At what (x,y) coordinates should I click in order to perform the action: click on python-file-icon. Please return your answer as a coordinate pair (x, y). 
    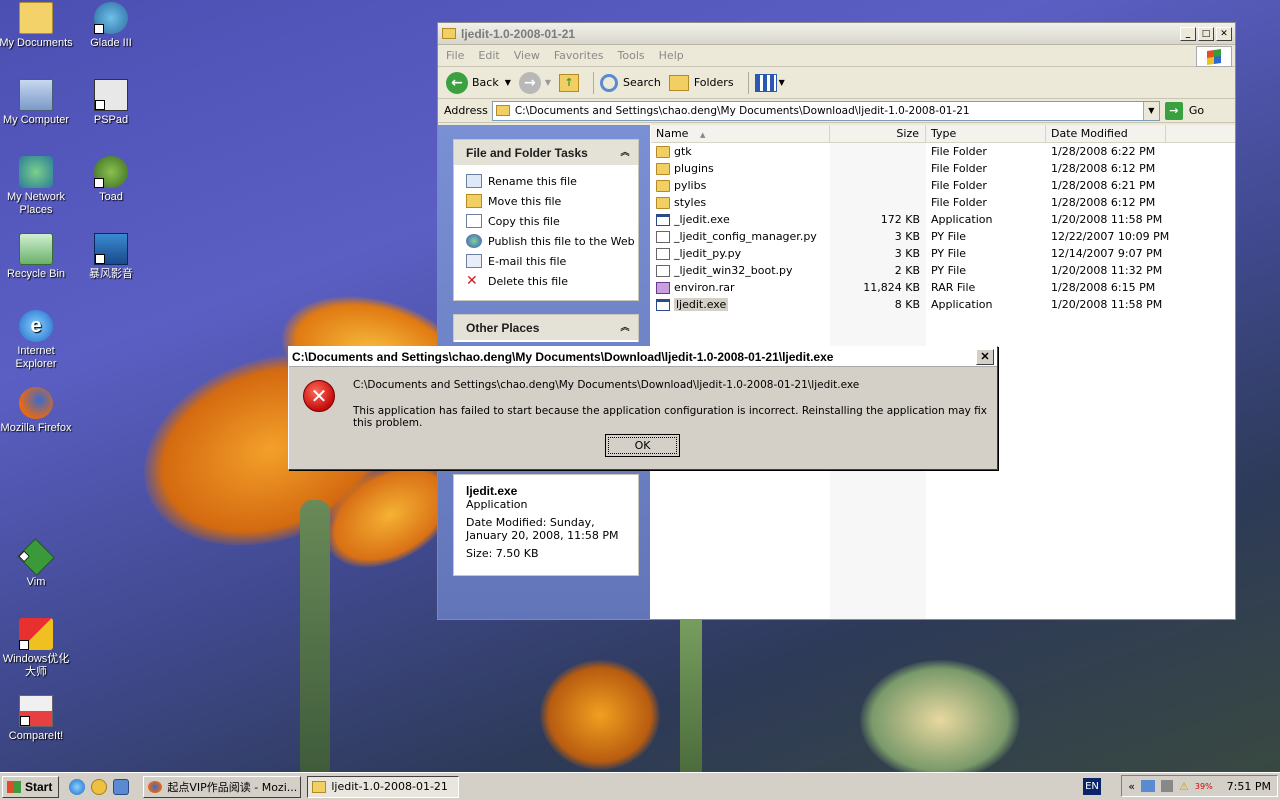
    Looking at the image, I should click on (663, 270).